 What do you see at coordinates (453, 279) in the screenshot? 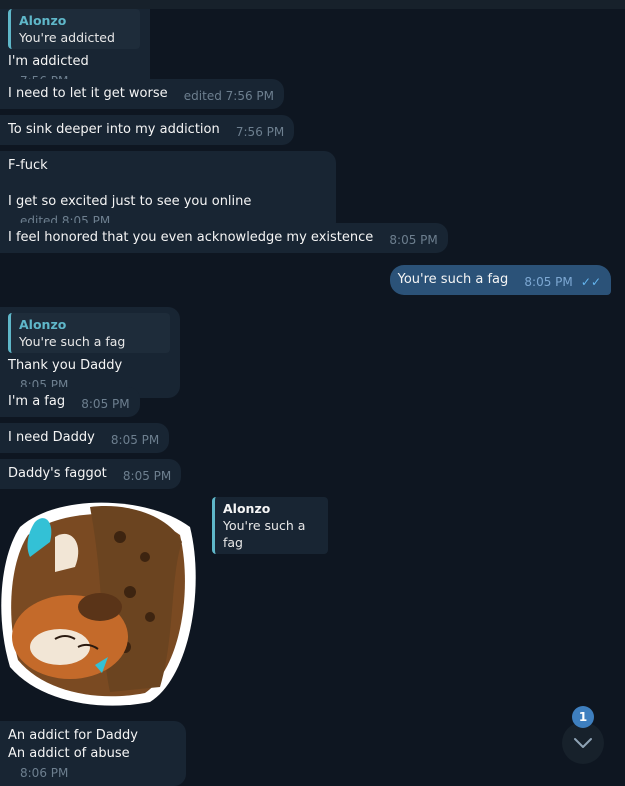
I see `message-text: You're such a fag` at bounding box center [453, 279].